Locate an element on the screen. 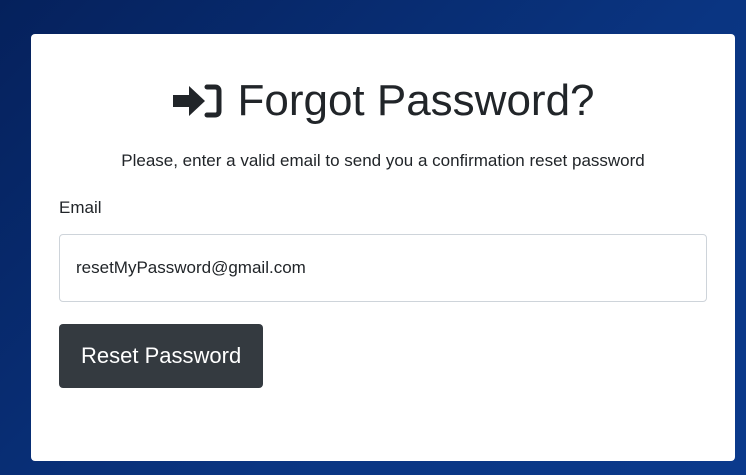 This screenshot has height=475, width=746. email-field is located at coordinates (383, 268).